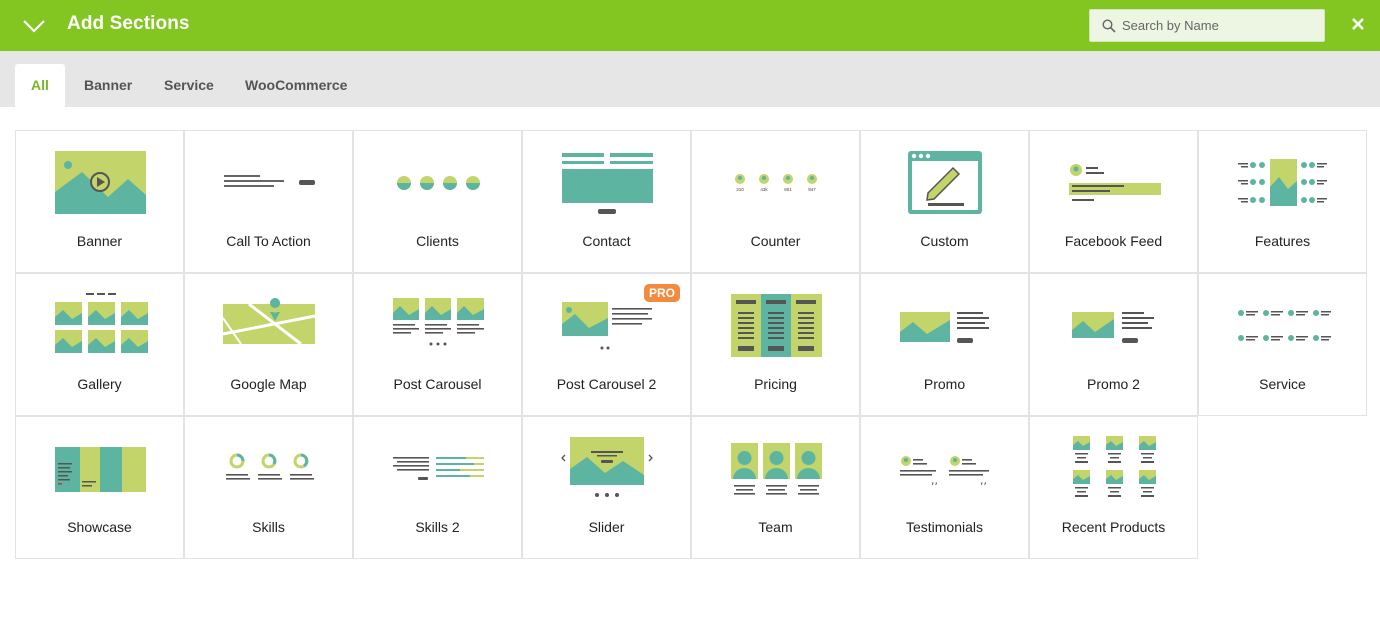 The image size is (1380, 640). I want to click on section-post-carousel-2: PRO Post Carousel 2, so click(606, 344).